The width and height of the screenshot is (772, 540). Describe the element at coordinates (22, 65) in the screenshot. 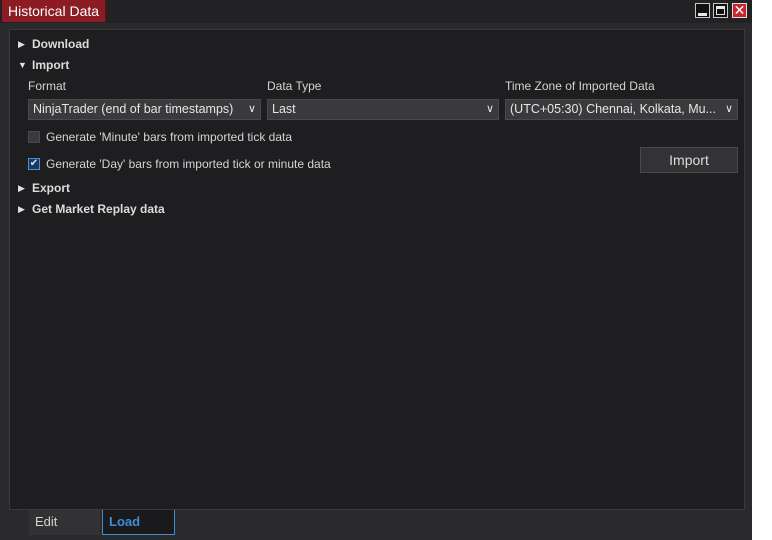

I see `caret-down-icon: ▼` at that location.